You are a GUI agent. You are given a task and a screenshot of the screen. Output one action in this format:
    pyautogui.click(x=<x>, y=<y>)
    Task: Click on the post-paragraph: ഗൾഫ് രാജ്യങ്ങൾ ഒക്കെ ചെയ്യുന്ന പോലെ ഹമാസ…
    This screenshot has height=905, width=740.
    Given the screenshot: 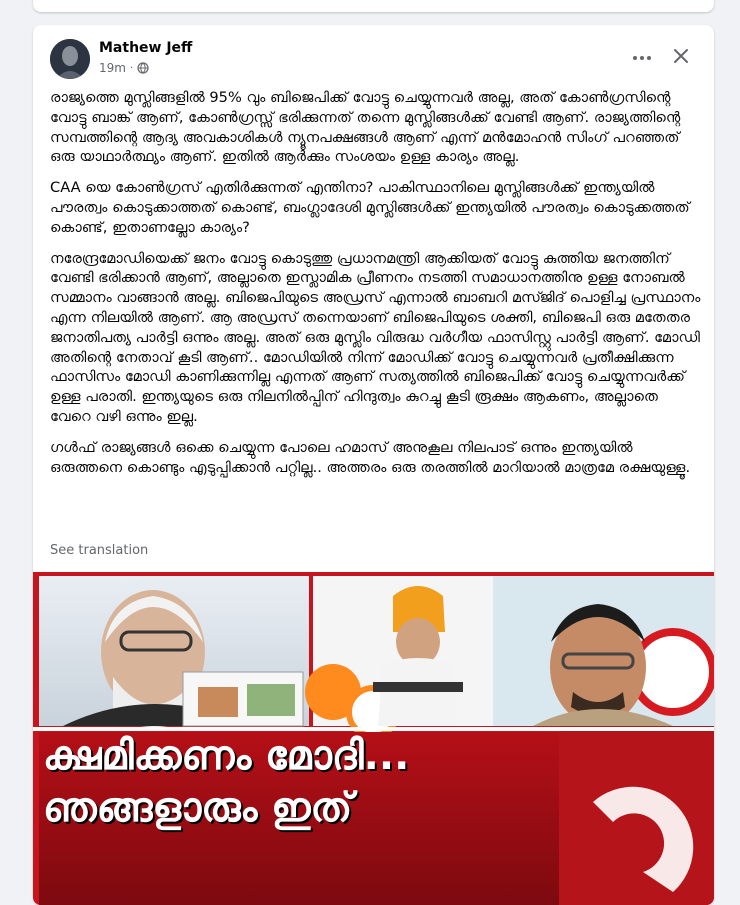 What is the action you would take?
    pyautogui.click(x=370, y=457)
    